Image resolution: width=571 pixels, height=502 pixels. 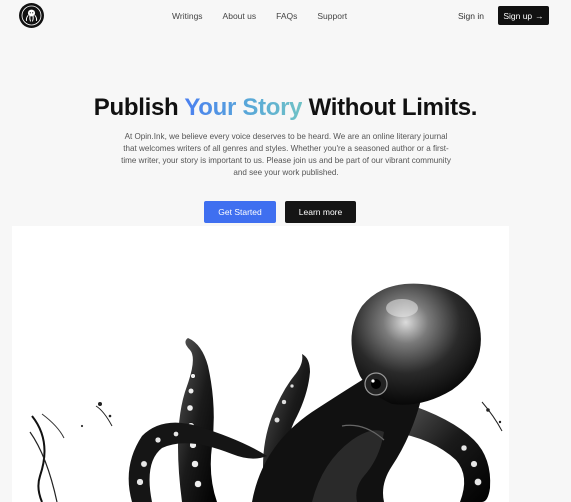 I want to click on sign-up-label: Sign up, so click(x=518, y=15).